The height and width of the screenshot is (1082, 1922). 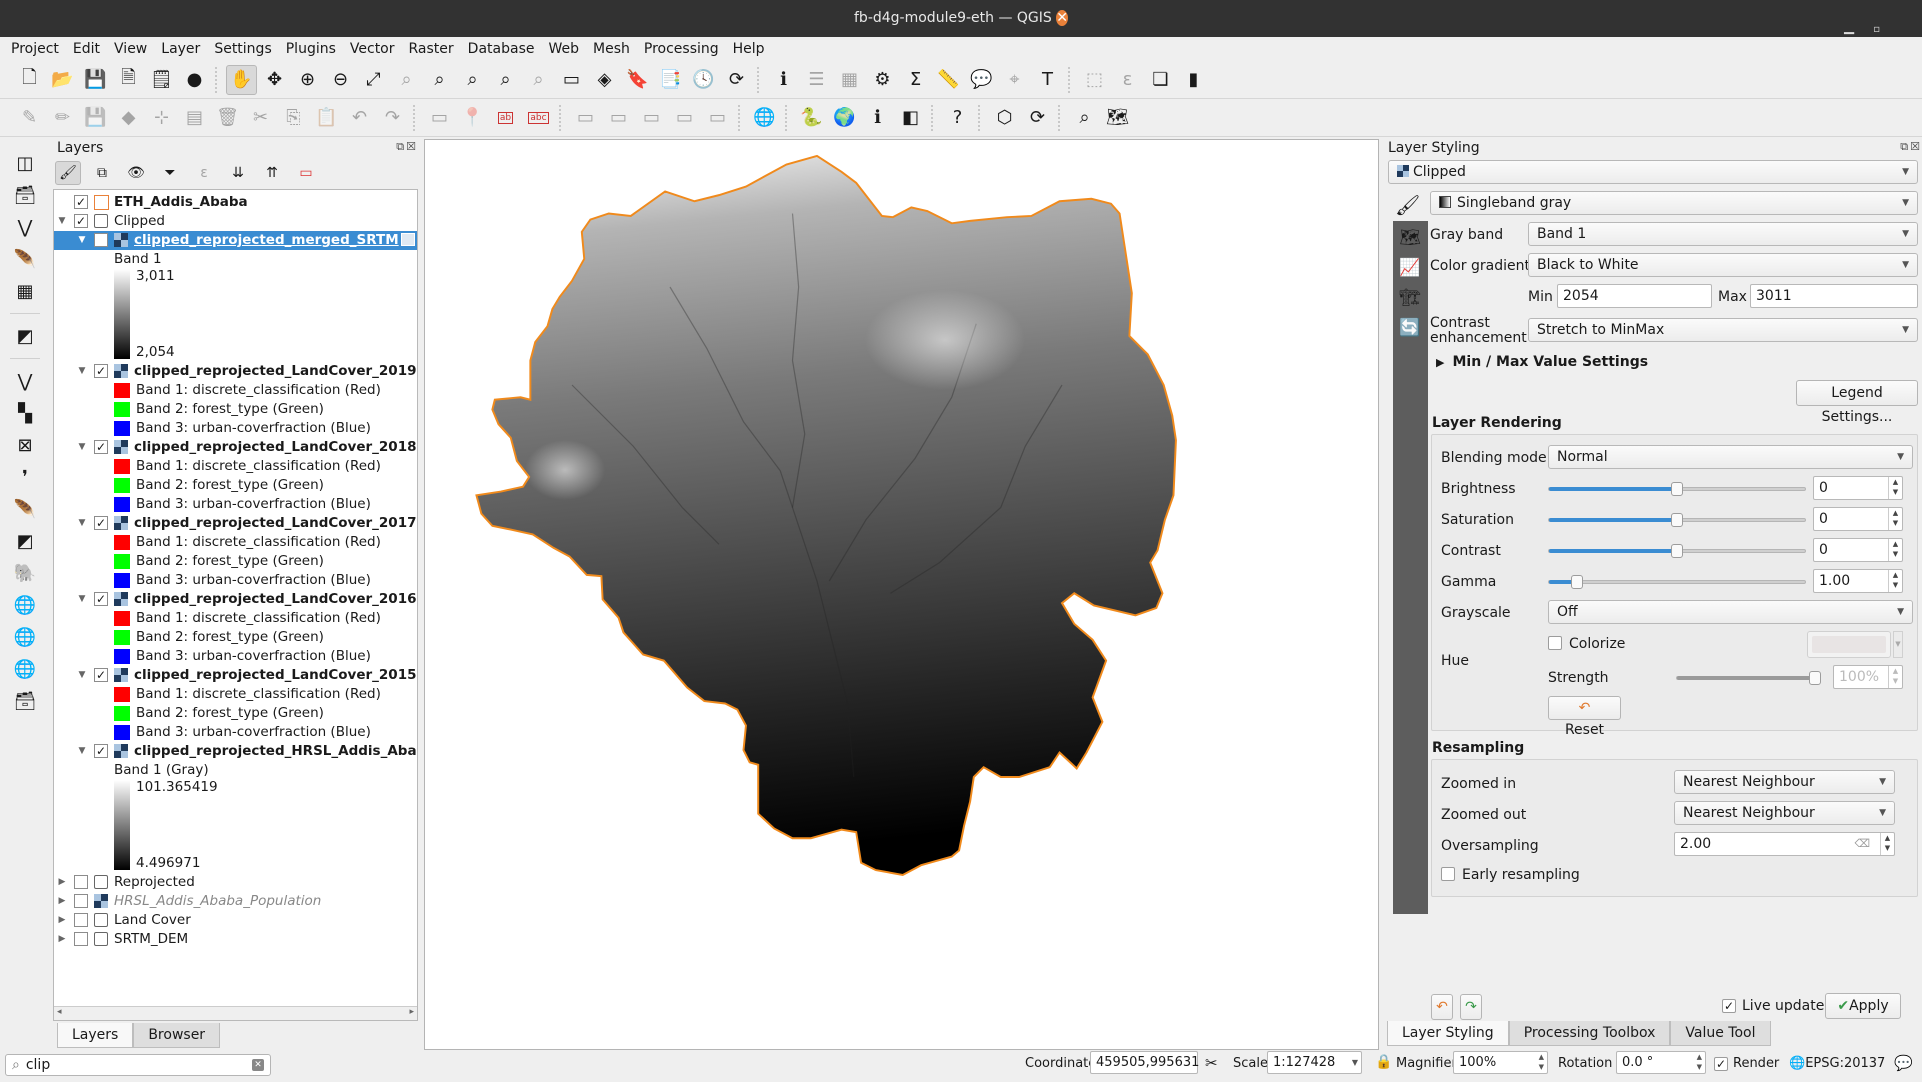 What do you see at coordinates (501, 49) in the screenshot?
I see `menu-database: Database` at bounding box center [501, 49].